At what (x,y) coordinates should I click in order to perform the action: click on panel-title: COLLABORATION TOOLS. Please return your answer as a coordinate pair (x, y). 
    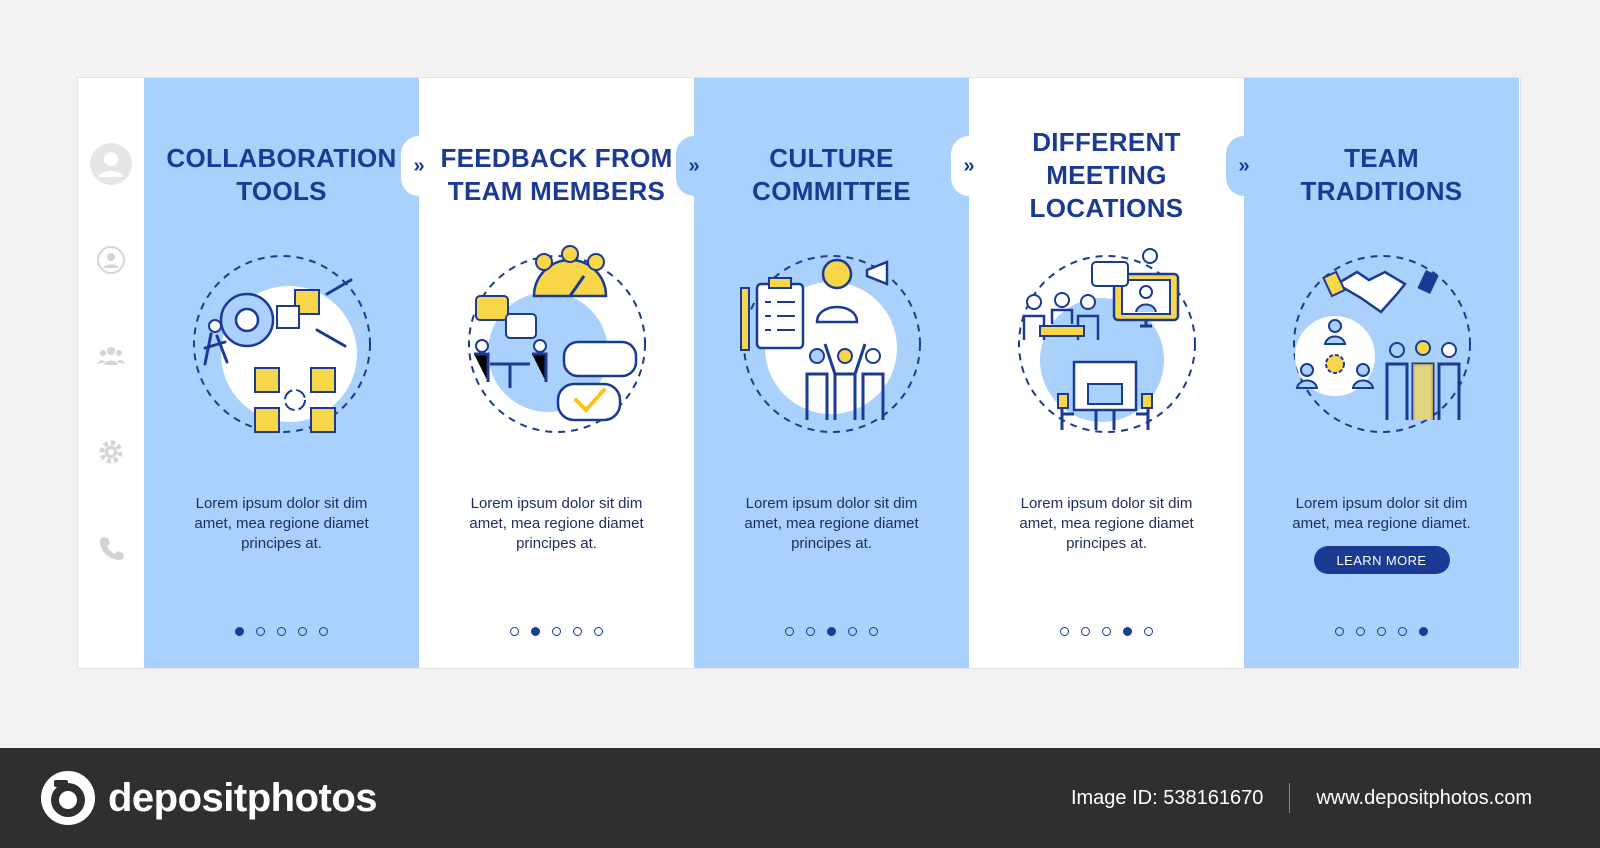
    Looking at the image, I should click on (281, 174).